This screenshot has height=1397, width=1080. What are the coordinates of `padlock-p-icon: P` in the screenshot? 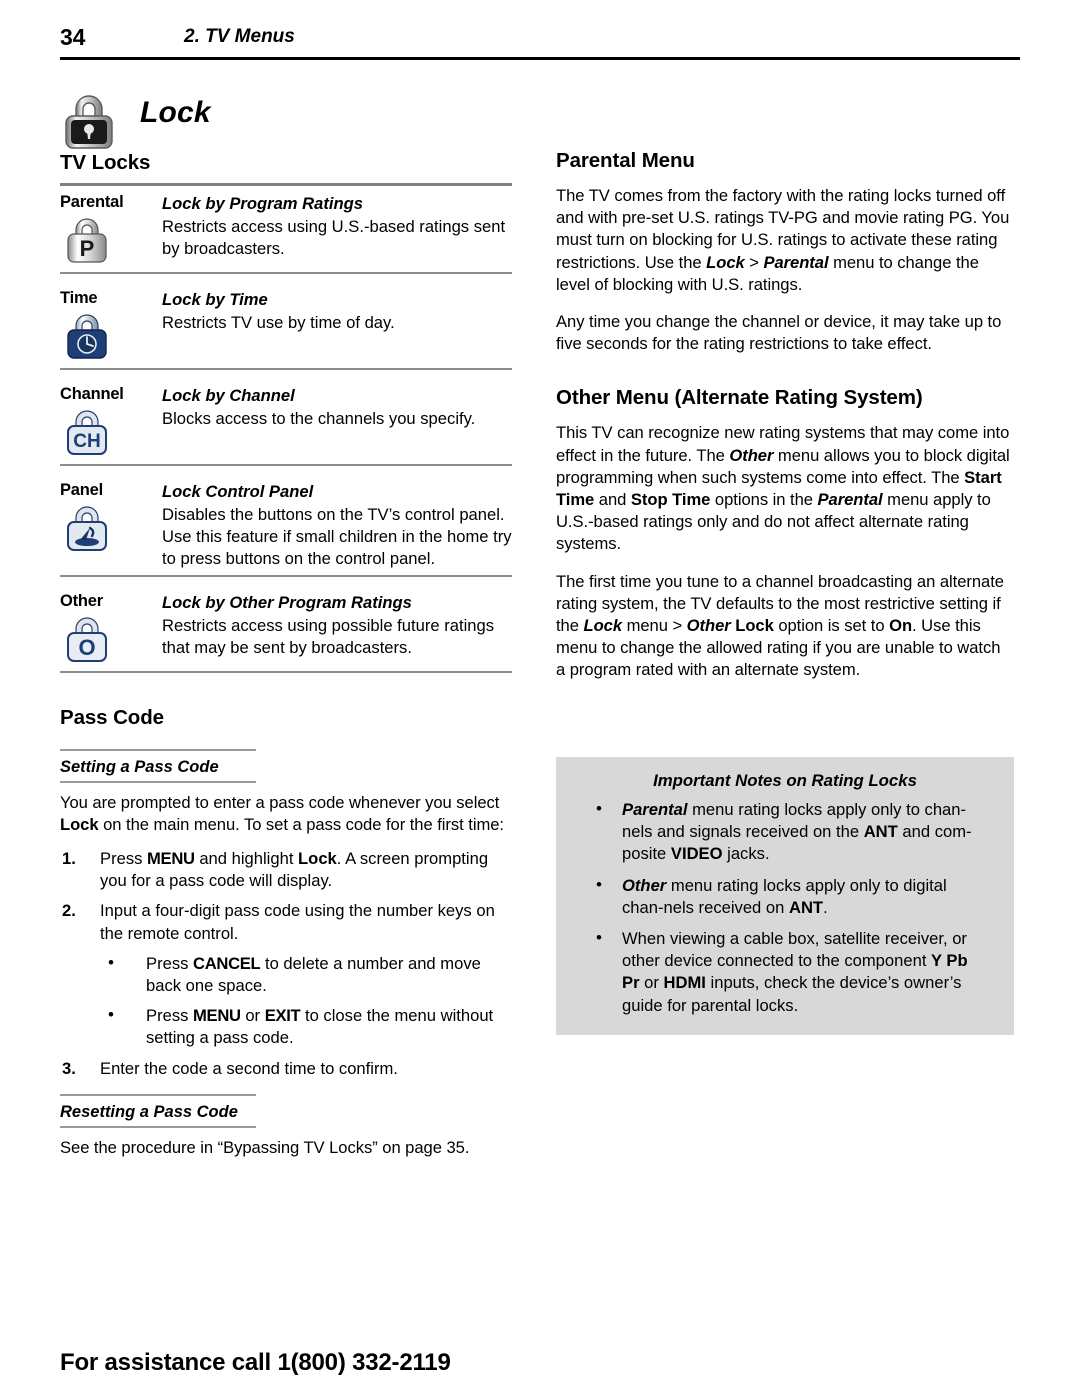 It's located at (88, 241).